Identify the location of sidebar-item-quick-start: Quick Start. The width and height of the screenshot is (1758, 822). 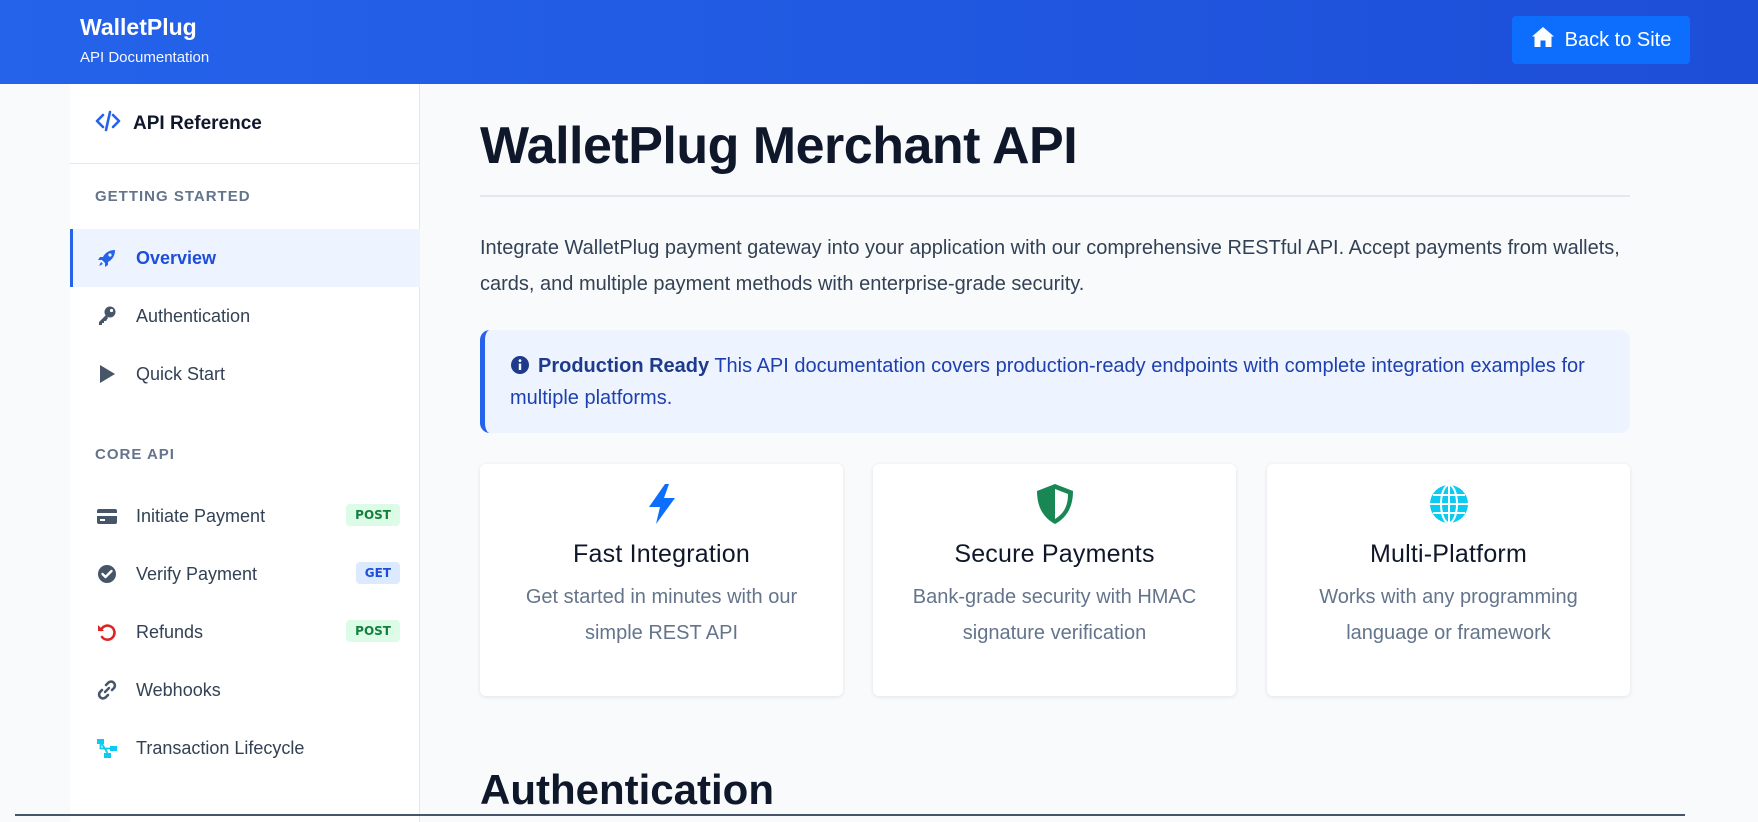
(245, 374).